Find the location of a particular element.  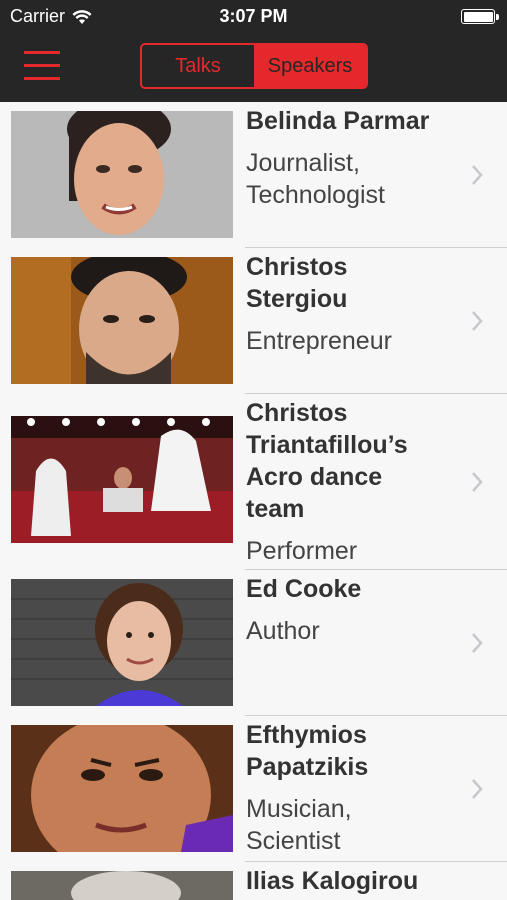

speaker-name: Christos Triantafillou’s Acro dance team is located at coordinates (327, 461).